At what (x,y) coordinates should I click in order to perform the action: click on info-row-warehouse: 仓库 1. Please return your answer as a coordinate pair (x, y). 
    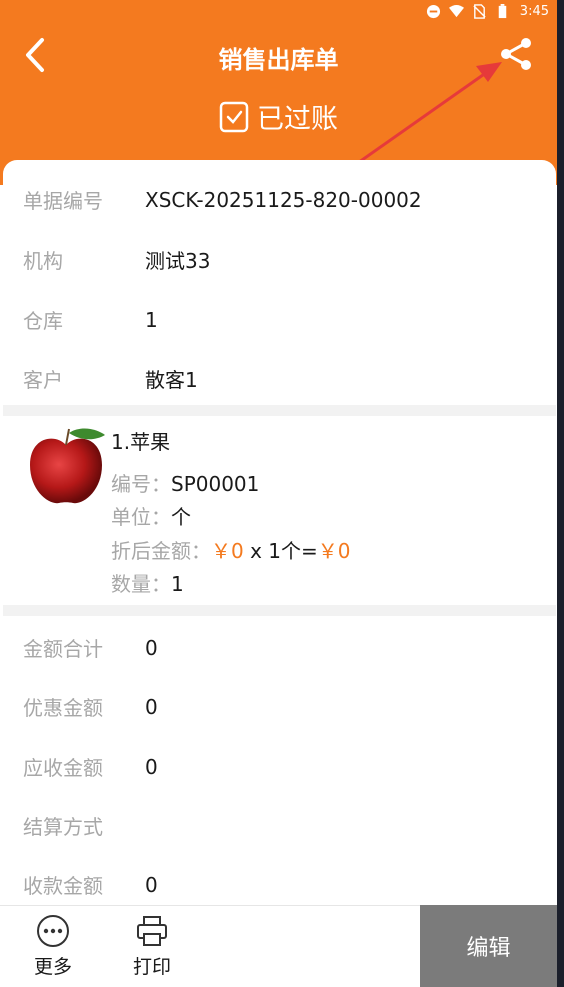
    Looking at the image, I should click on (90, 320).